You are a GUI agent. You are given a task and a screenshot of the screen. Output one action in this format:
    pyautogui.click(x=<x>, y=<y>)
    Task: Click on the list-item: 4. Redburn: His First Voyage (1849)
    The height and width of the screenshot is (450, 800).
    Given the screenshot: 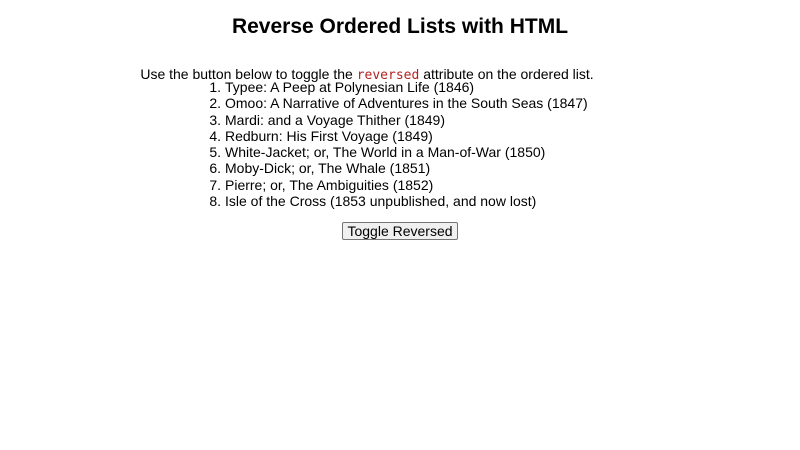 What is the action you would take?
    pyautogui.click(x=398, y=135)
    